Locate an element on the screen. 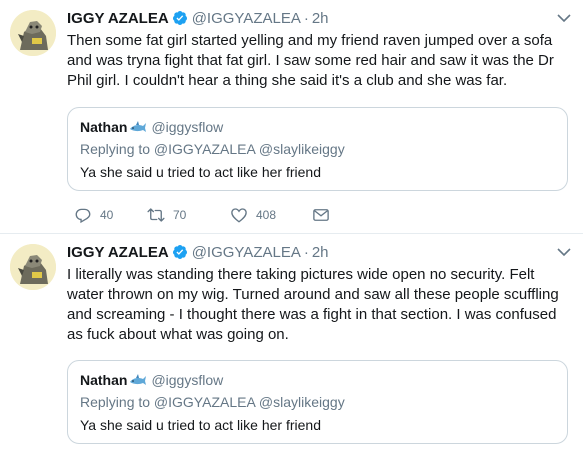 Image resolution: width=583 pixels, height=455 pixels. direct-message-button is located at coordinates (321, 215).